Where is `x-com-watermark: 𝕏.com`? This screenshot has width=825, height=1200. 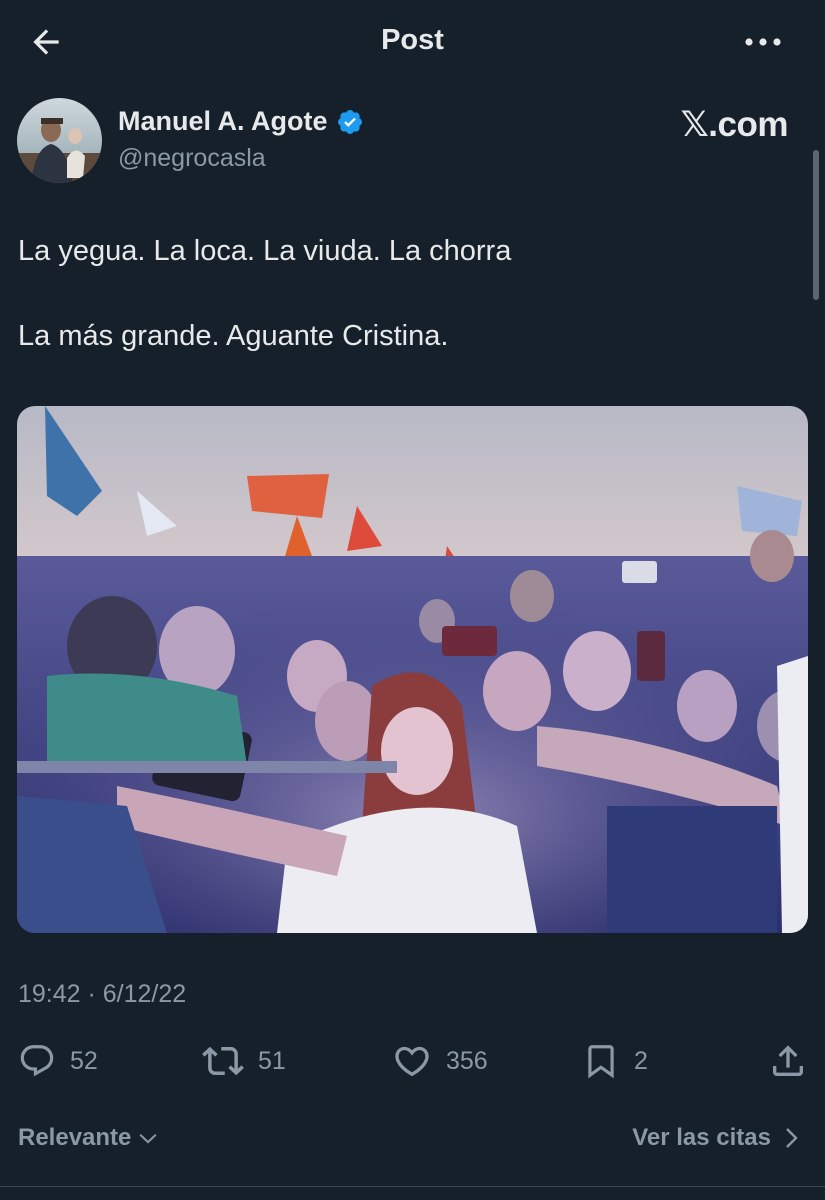
x-com-watermark: 𝕏.com is located at coordinates (734, 124).